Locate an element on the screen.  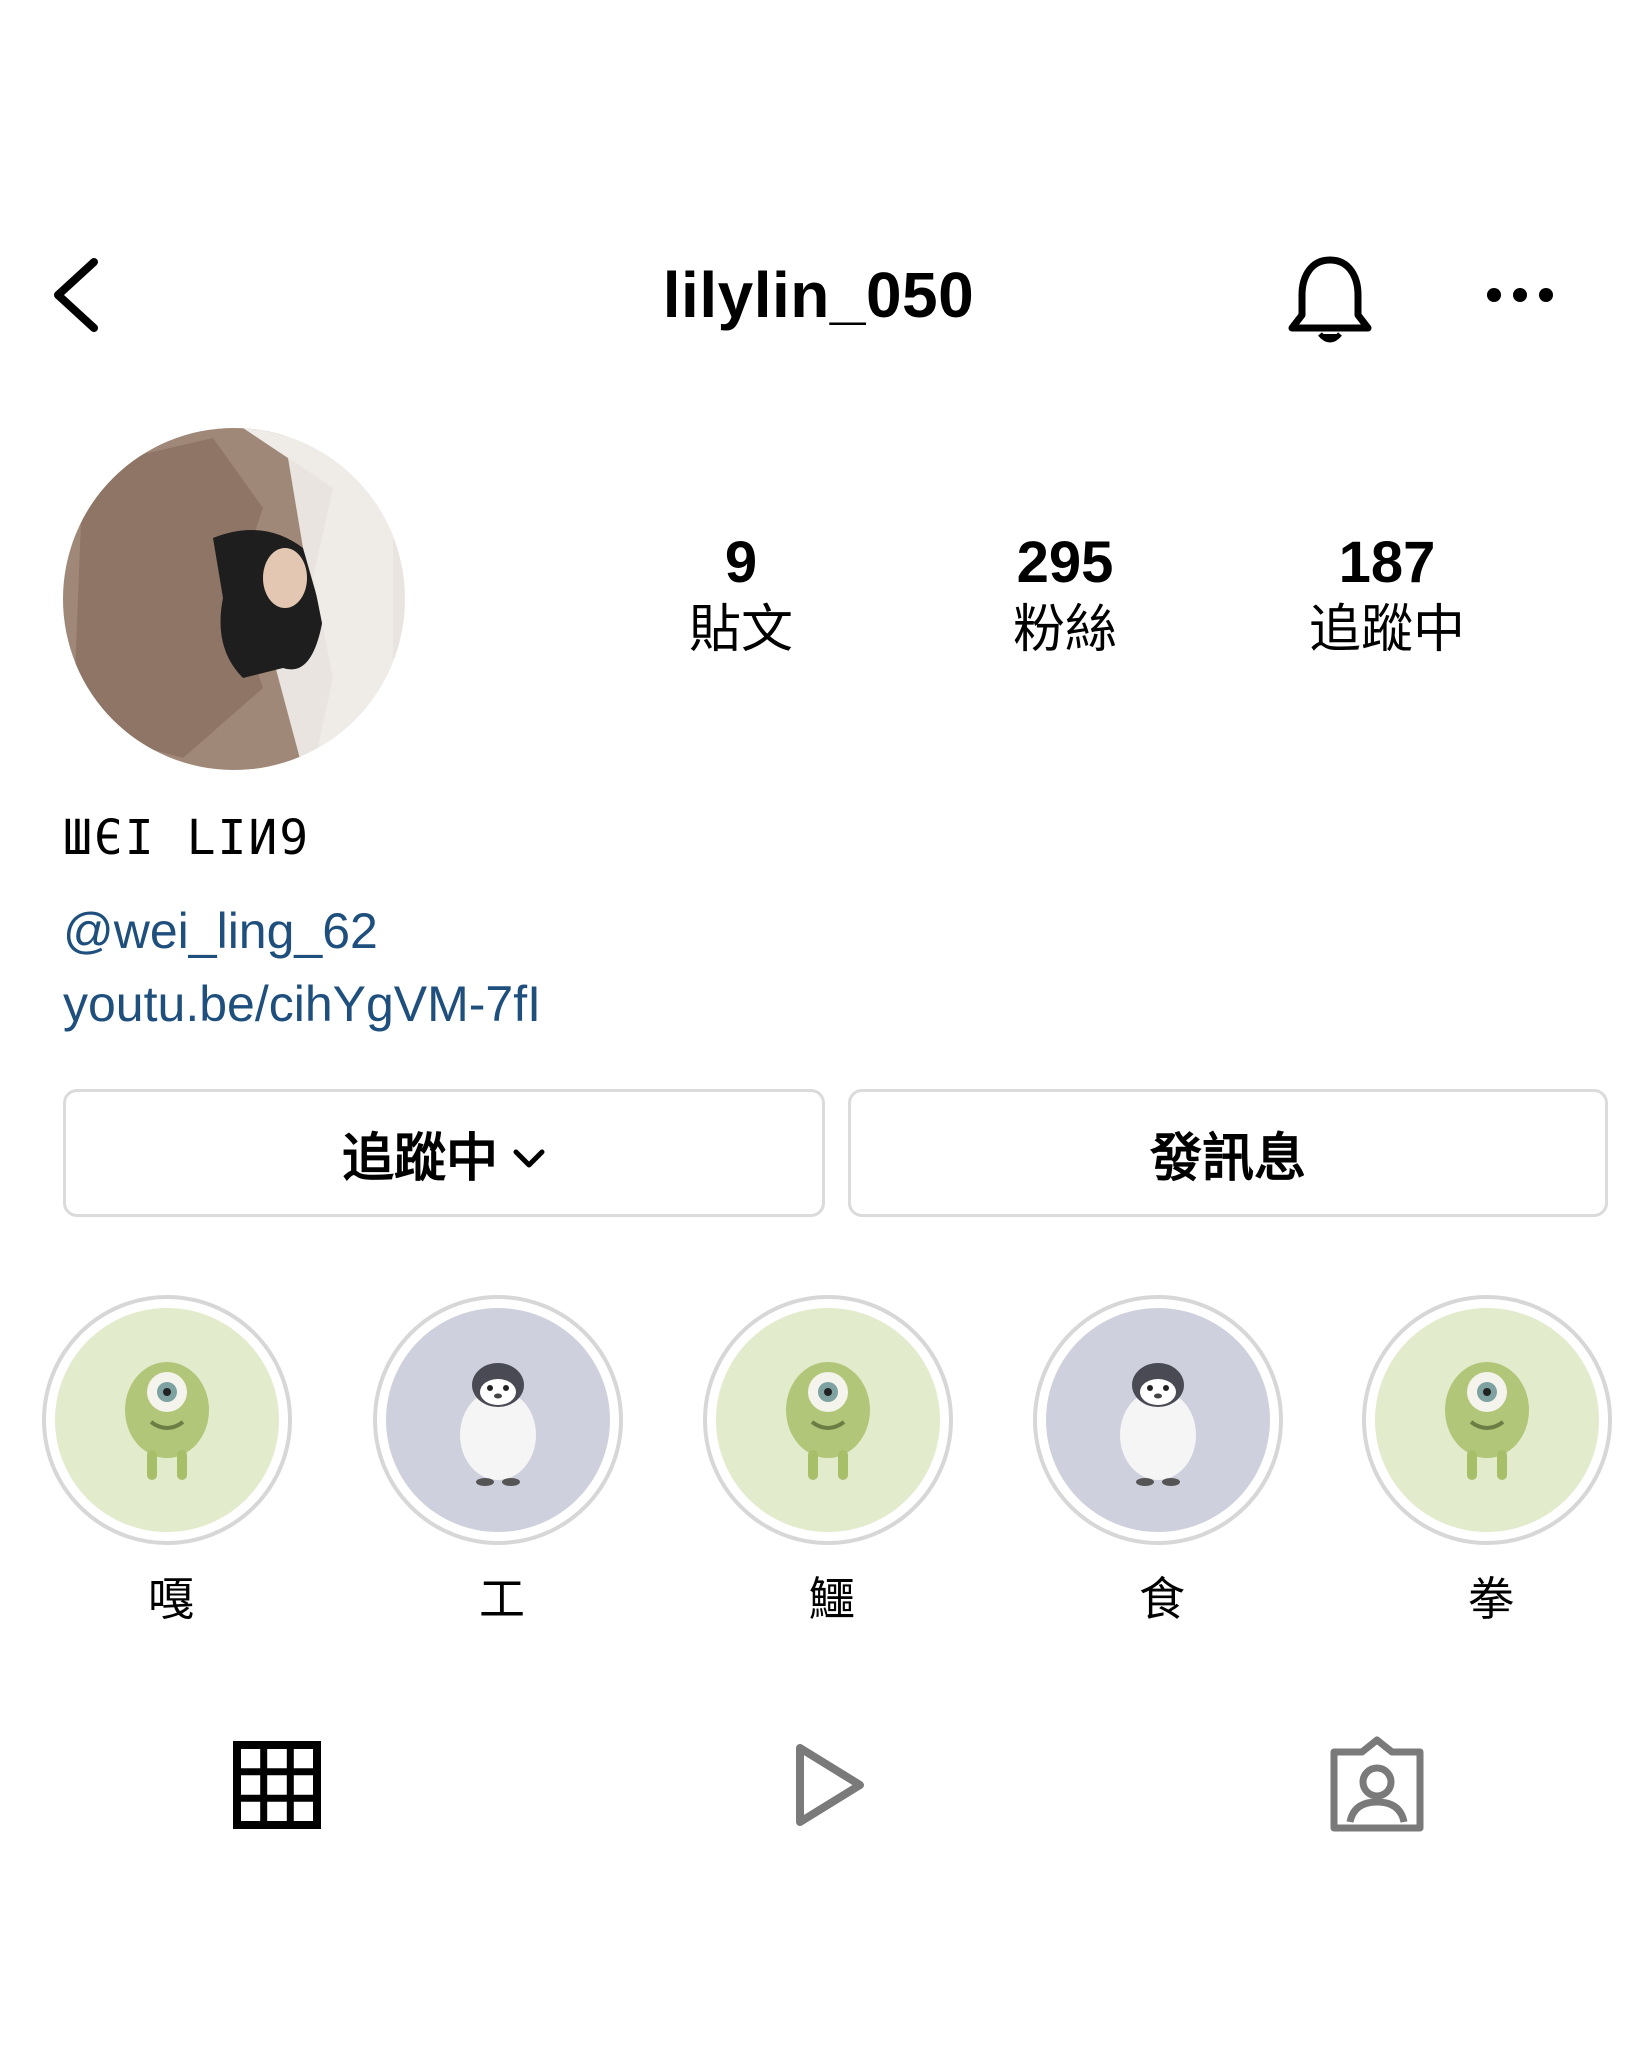
stat-posts: 9 貼文 is located at coordinates (741, 595).